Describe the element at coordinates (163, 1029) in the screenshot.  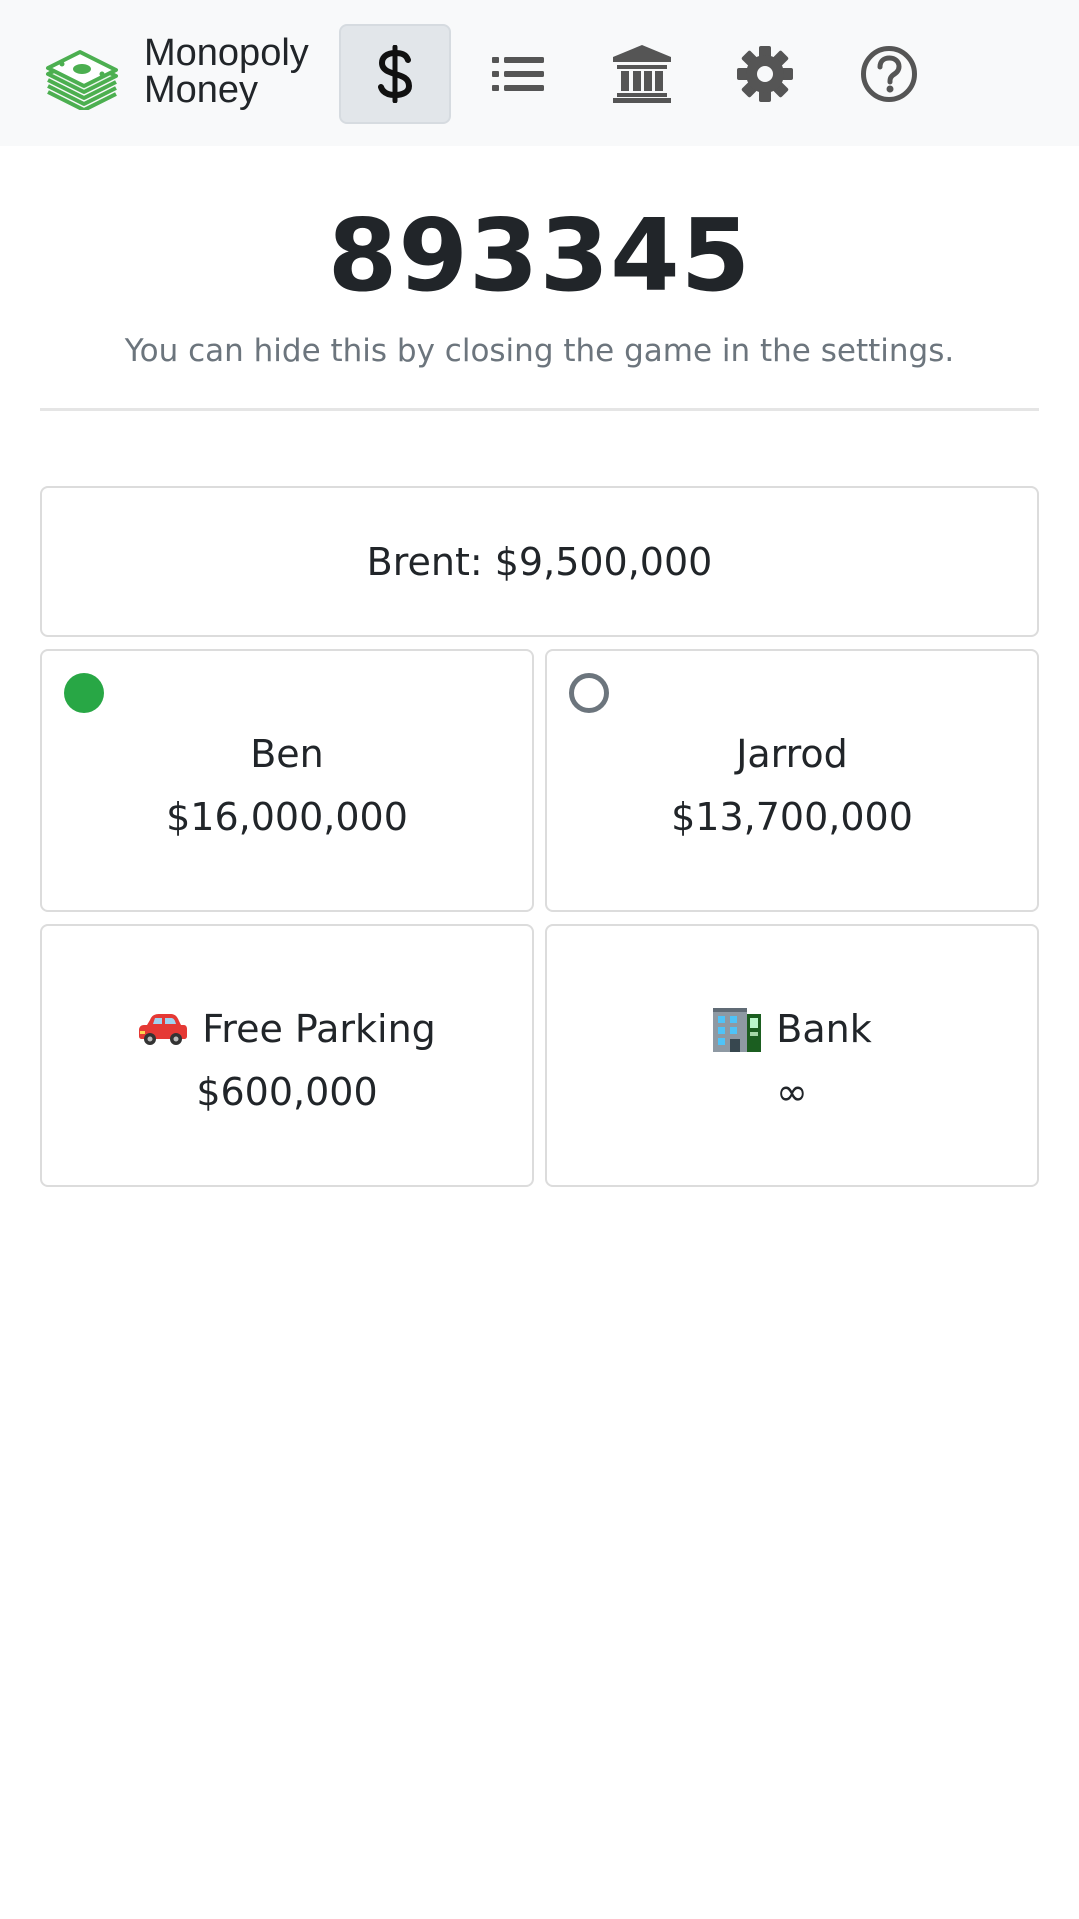
I see `car-icon` at that location.